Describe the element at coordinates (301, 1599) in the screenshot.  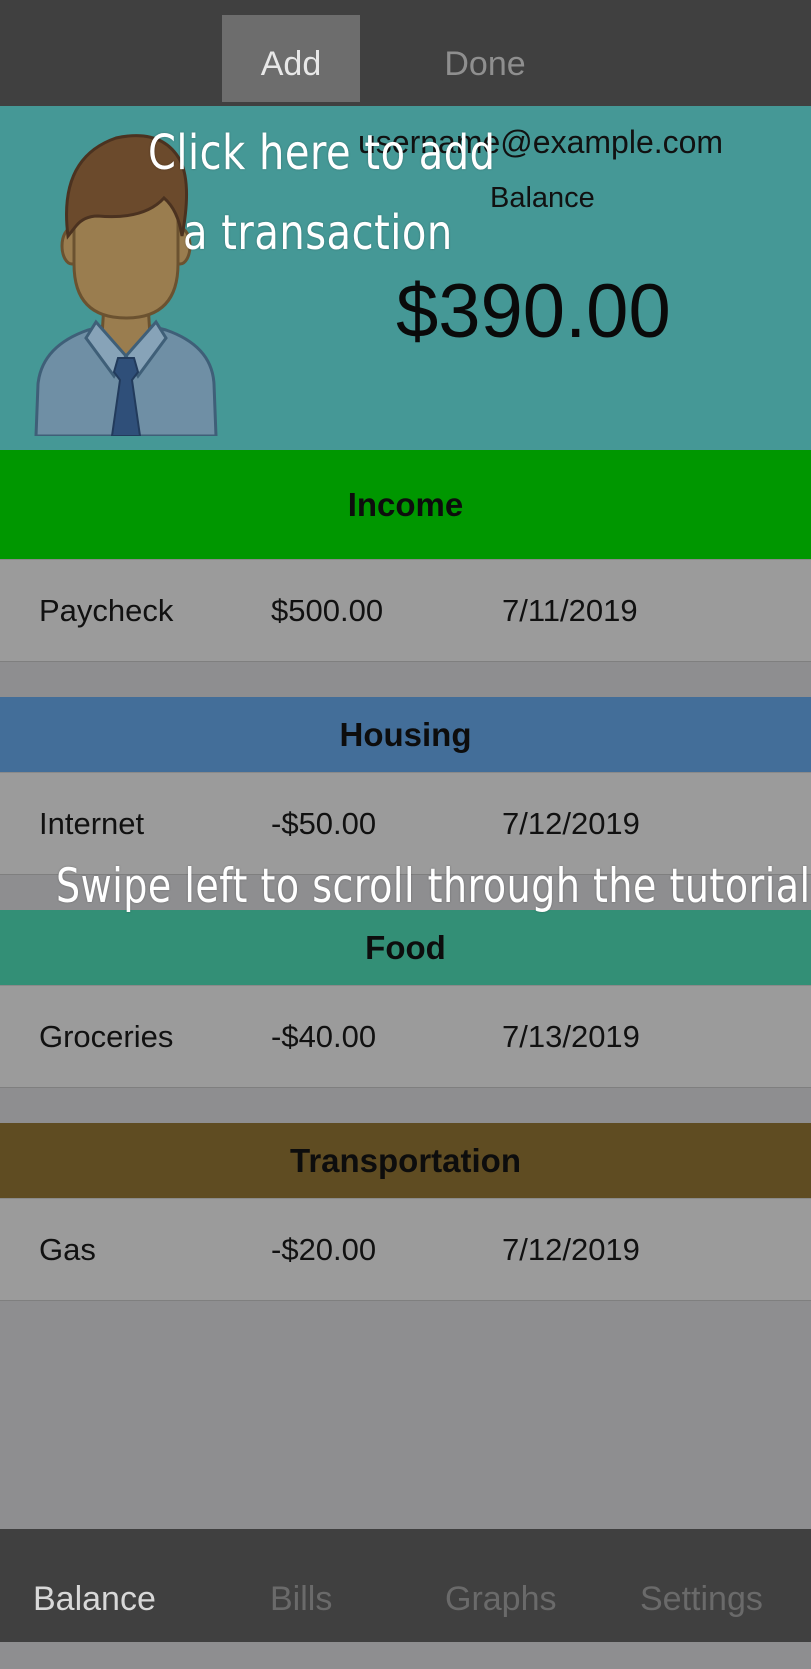
I see `tab-bills: Bills` at that location.